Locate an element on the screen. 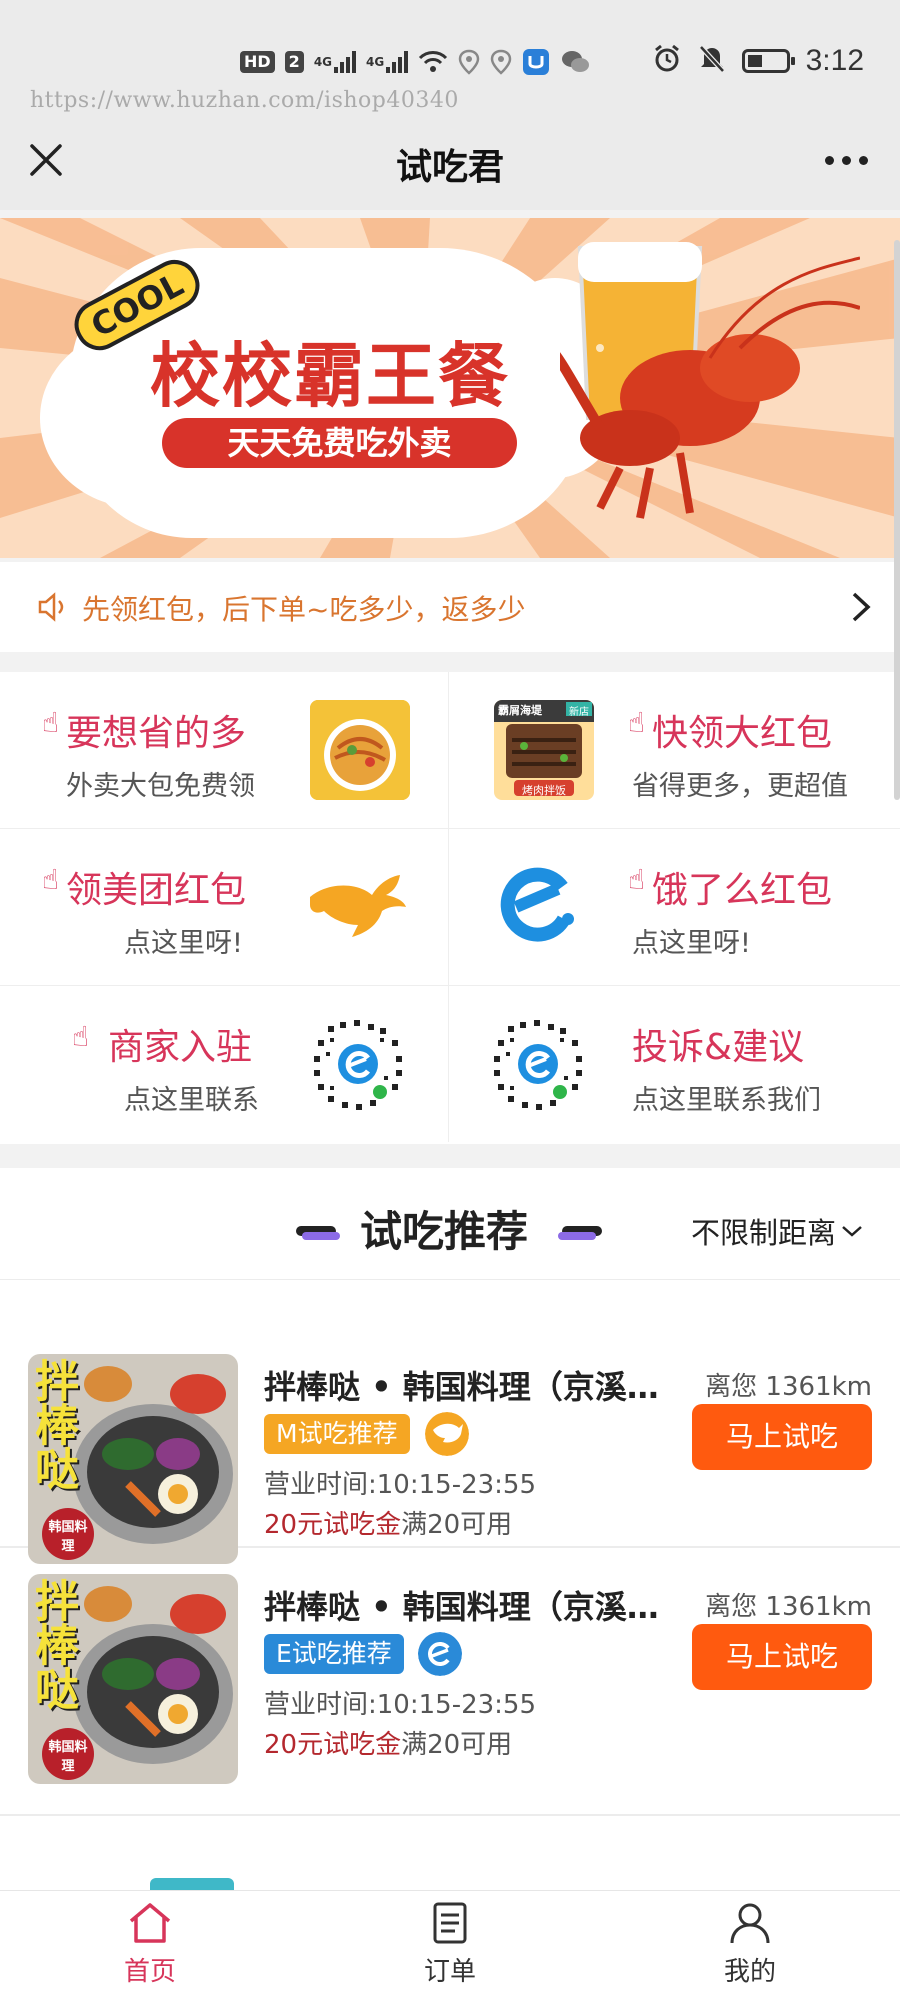  grid-row: ☝ 领美团红包 点这里呀! ☝ 饿了么红包 点这里呀! is located at coordinates (450, 907).